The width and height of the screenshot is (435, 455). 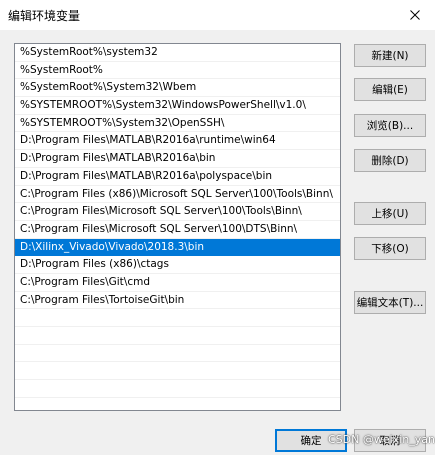 What do you see at coordinates (390, 55) in the screenshot?
I see `new-button: 新建(N)` at bounding box center [390, 55].